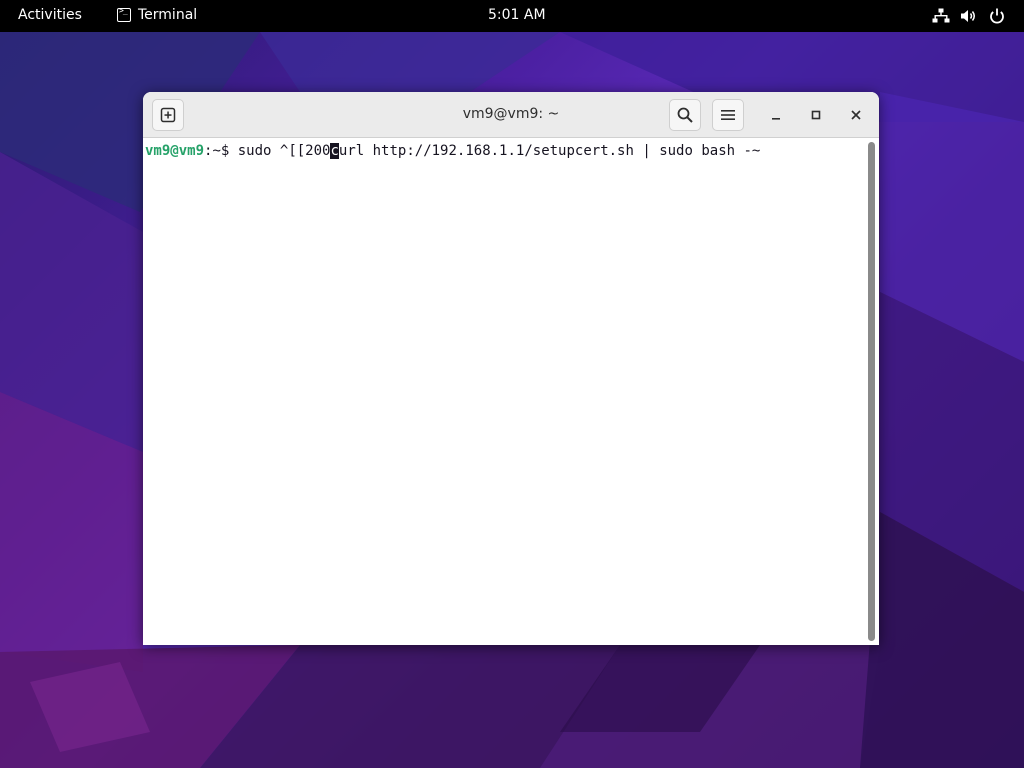  What do you see at coordinates (284, 151) in the screenshot?
I see `command-text-before-cursor: sudo ^[[200` at bounding box center [284, 151].